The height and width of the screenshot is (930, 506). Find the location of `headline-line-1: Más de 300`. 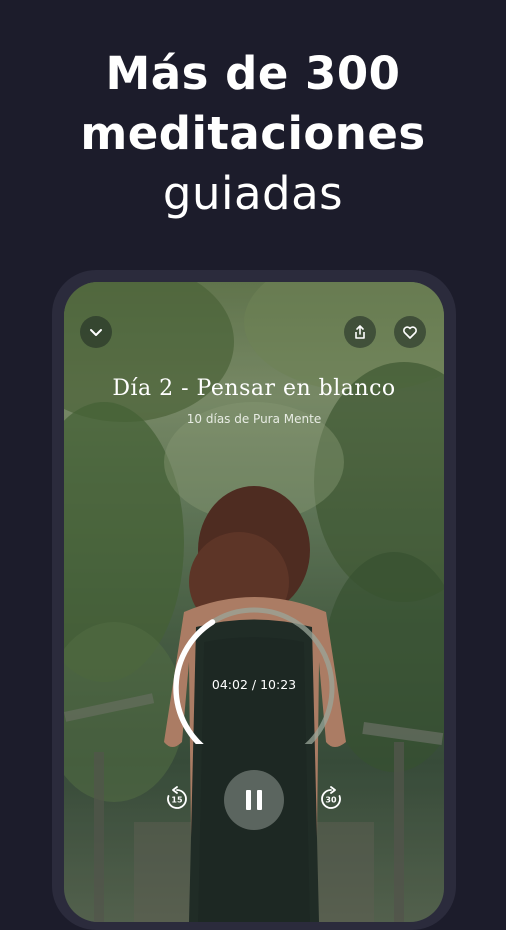

headline-line-1: Más de 300 is located at coordinates (253, 73).